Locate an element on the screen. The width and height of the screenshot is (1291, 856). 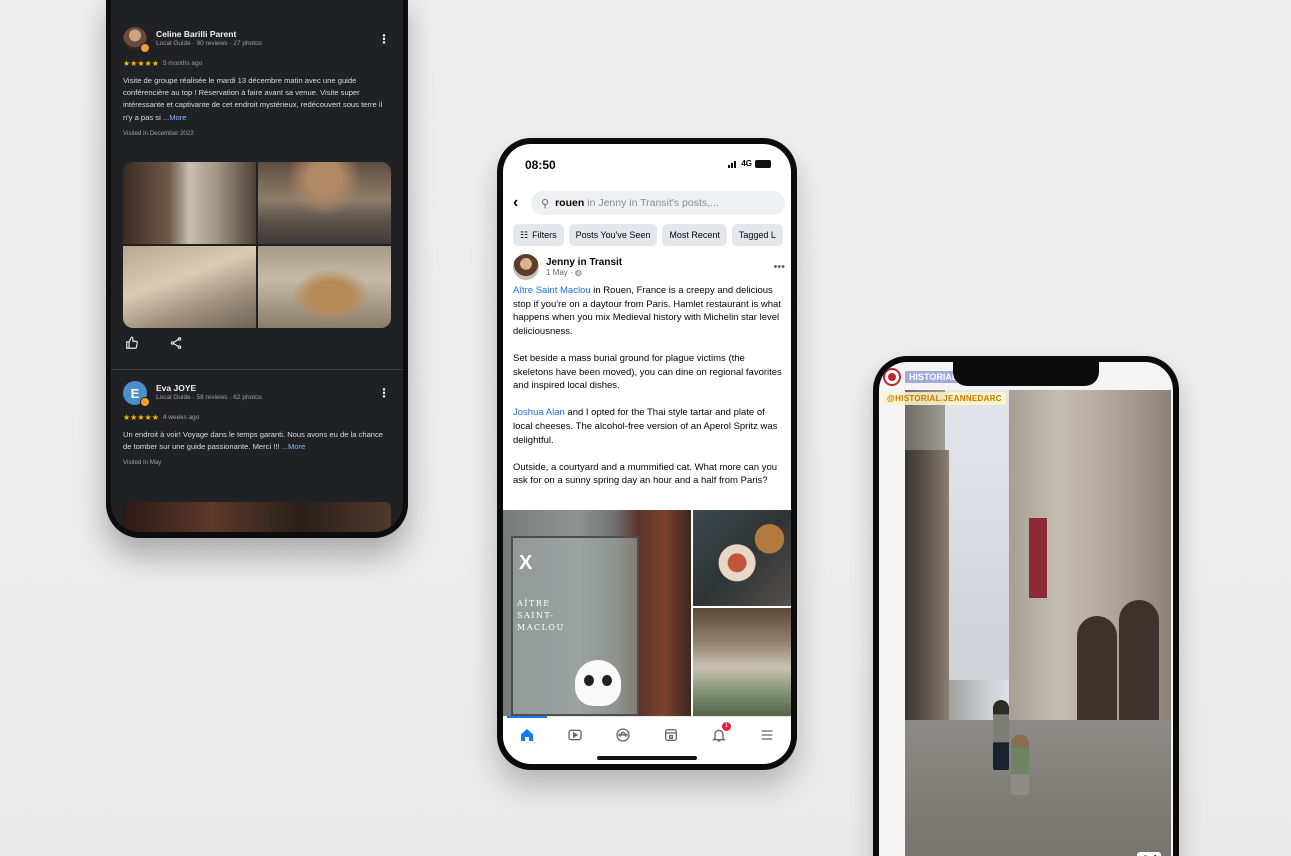
story-handle: @HISTORIAL.JEANNEDARC is located at coordinates (944, 398).